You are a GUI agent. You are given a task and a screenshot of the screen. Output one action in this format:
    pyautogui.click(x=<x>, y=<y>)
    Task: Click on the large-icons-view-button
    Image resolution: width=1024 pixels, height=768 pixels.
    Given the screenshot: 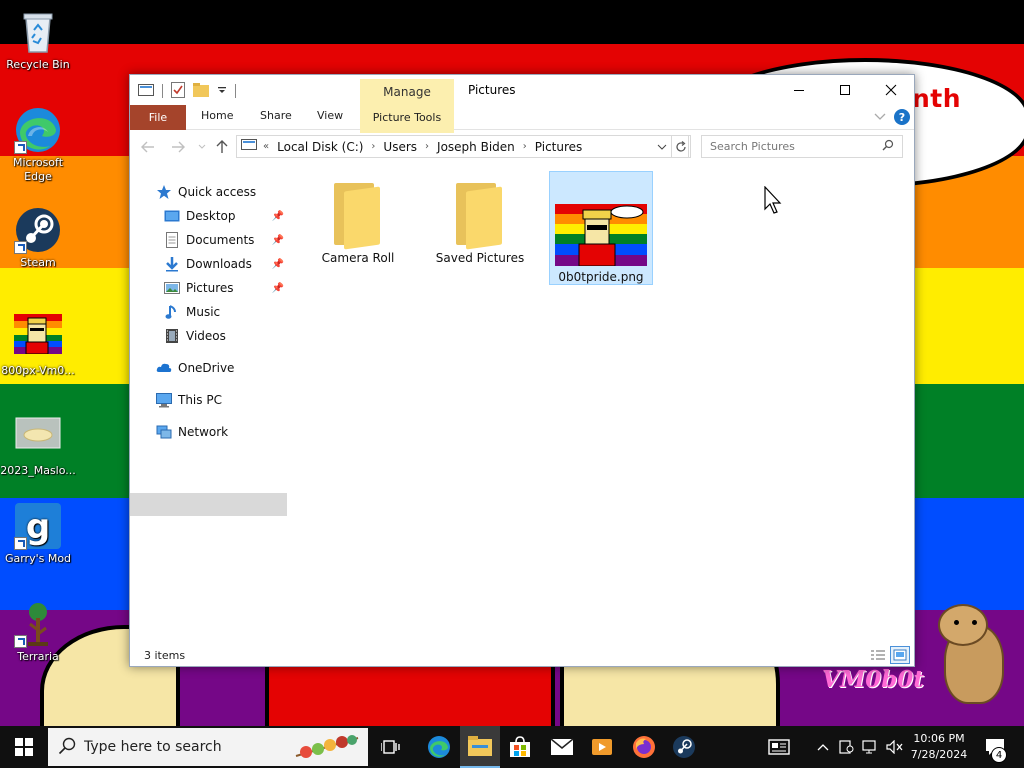 What is the action you would take?
    pyautogui.click(x=900, y=655)
    